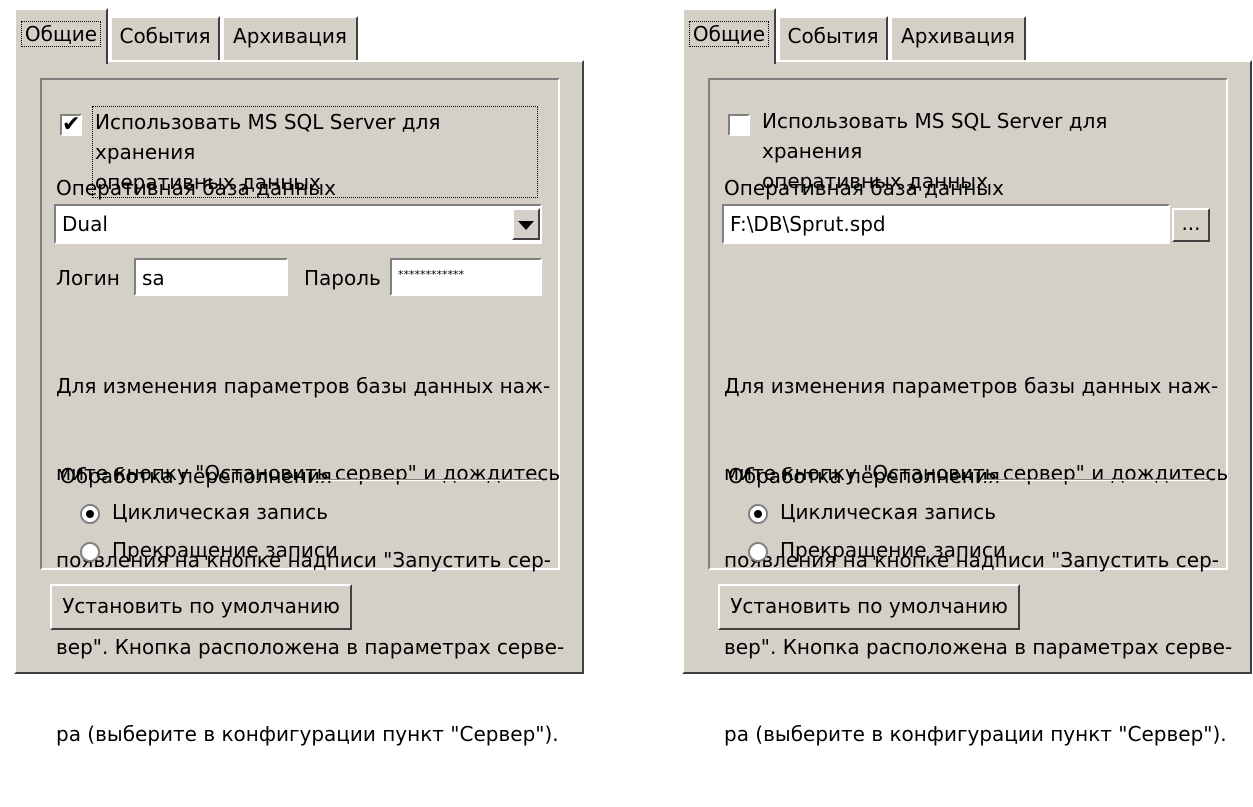 This screenshot has height=807, width=1253. I want to click on use-mssql-checkbox, so click(739, 125).